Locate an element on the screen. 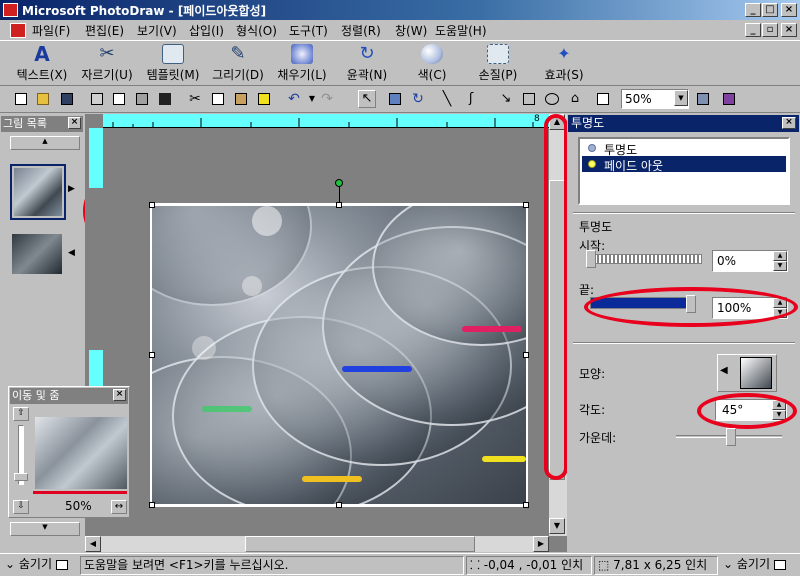  shape-prev-icon: ◀ is located at coordinates (724, 370).